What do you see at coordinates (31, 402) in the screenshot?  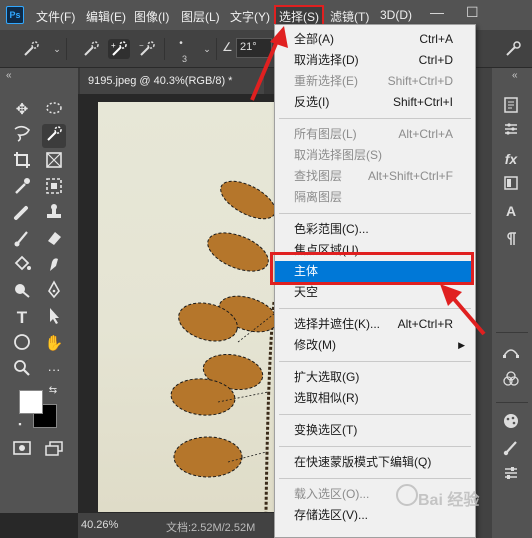 I see `foreground-color-swatch` at bounding box center [31, 402].